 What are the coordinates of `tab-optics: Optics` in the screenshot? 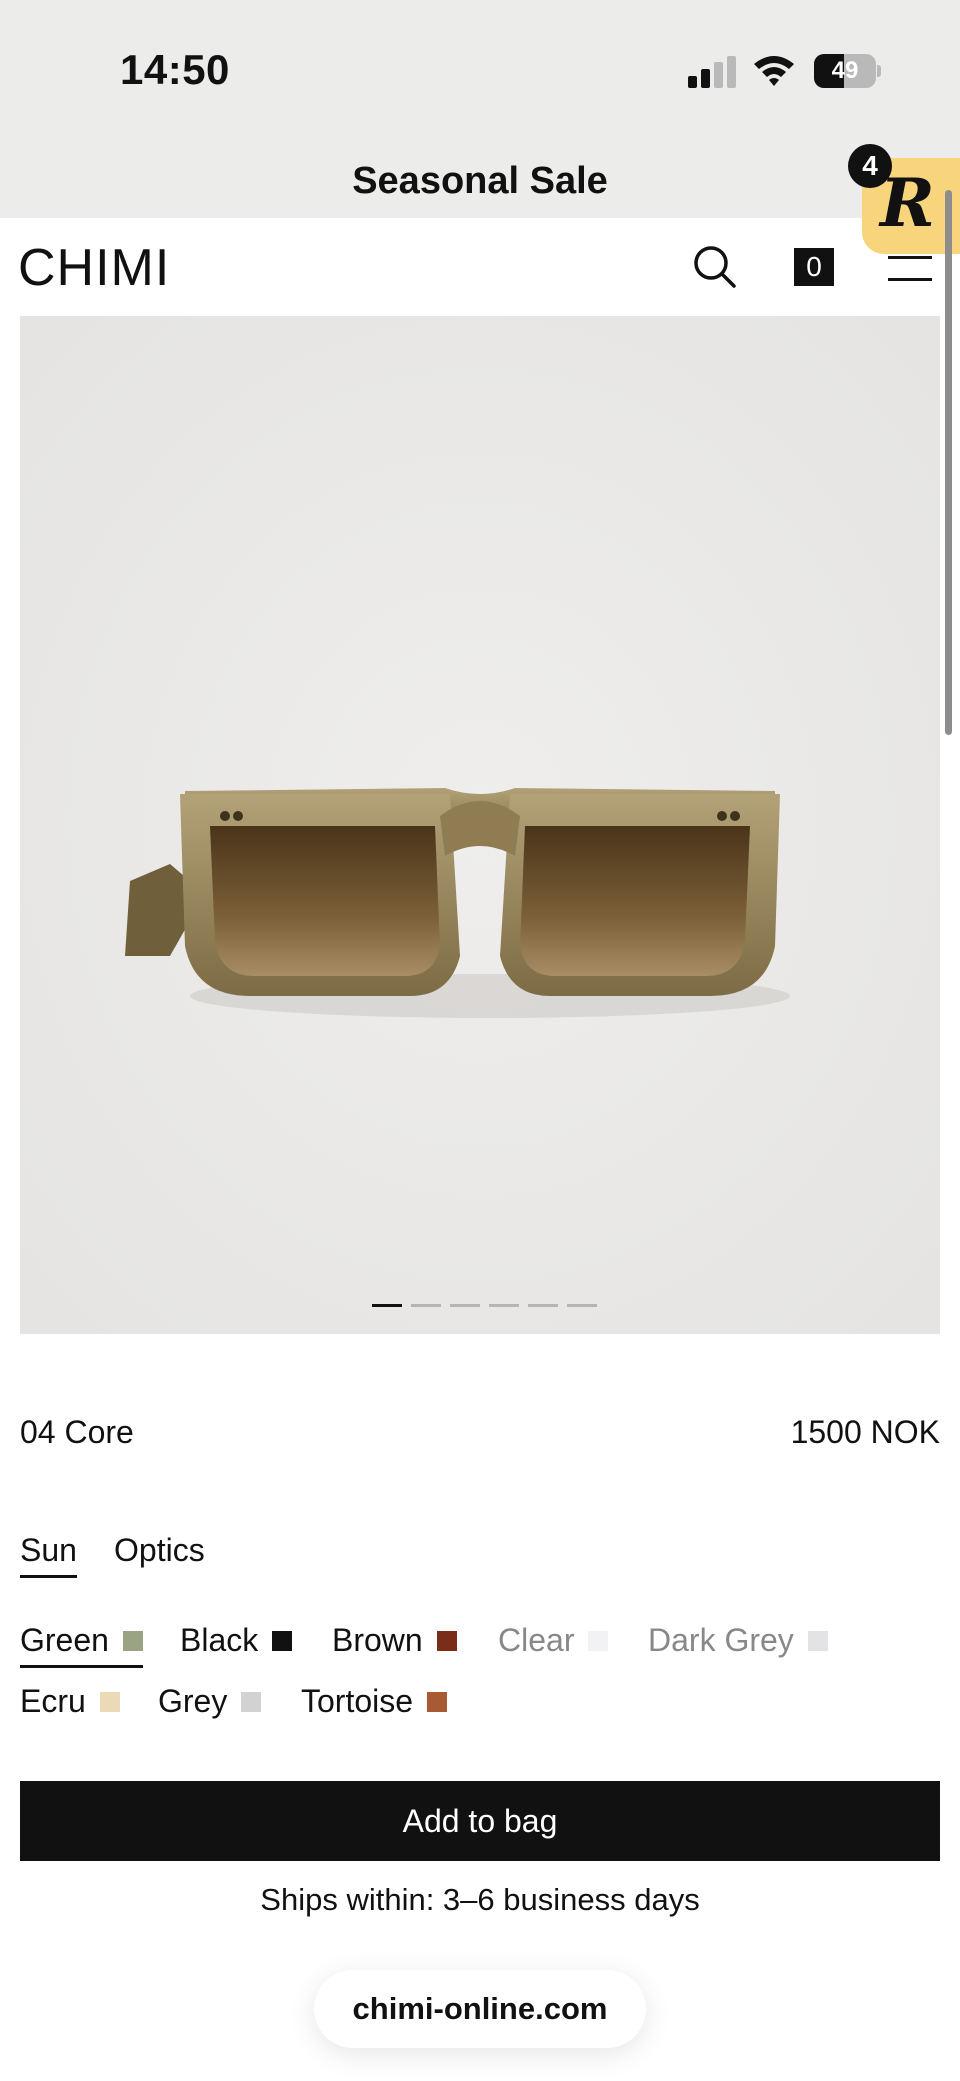 It's located at (159, 1553).